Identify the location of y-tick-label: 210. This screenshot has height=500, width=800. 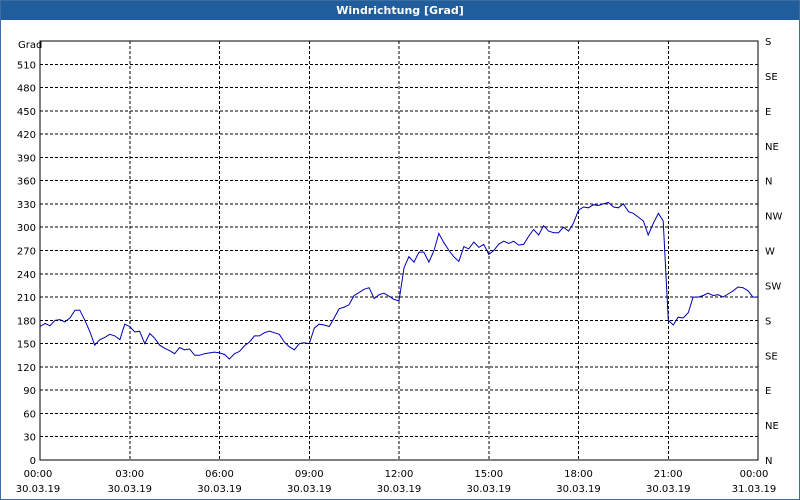
(26, 298).